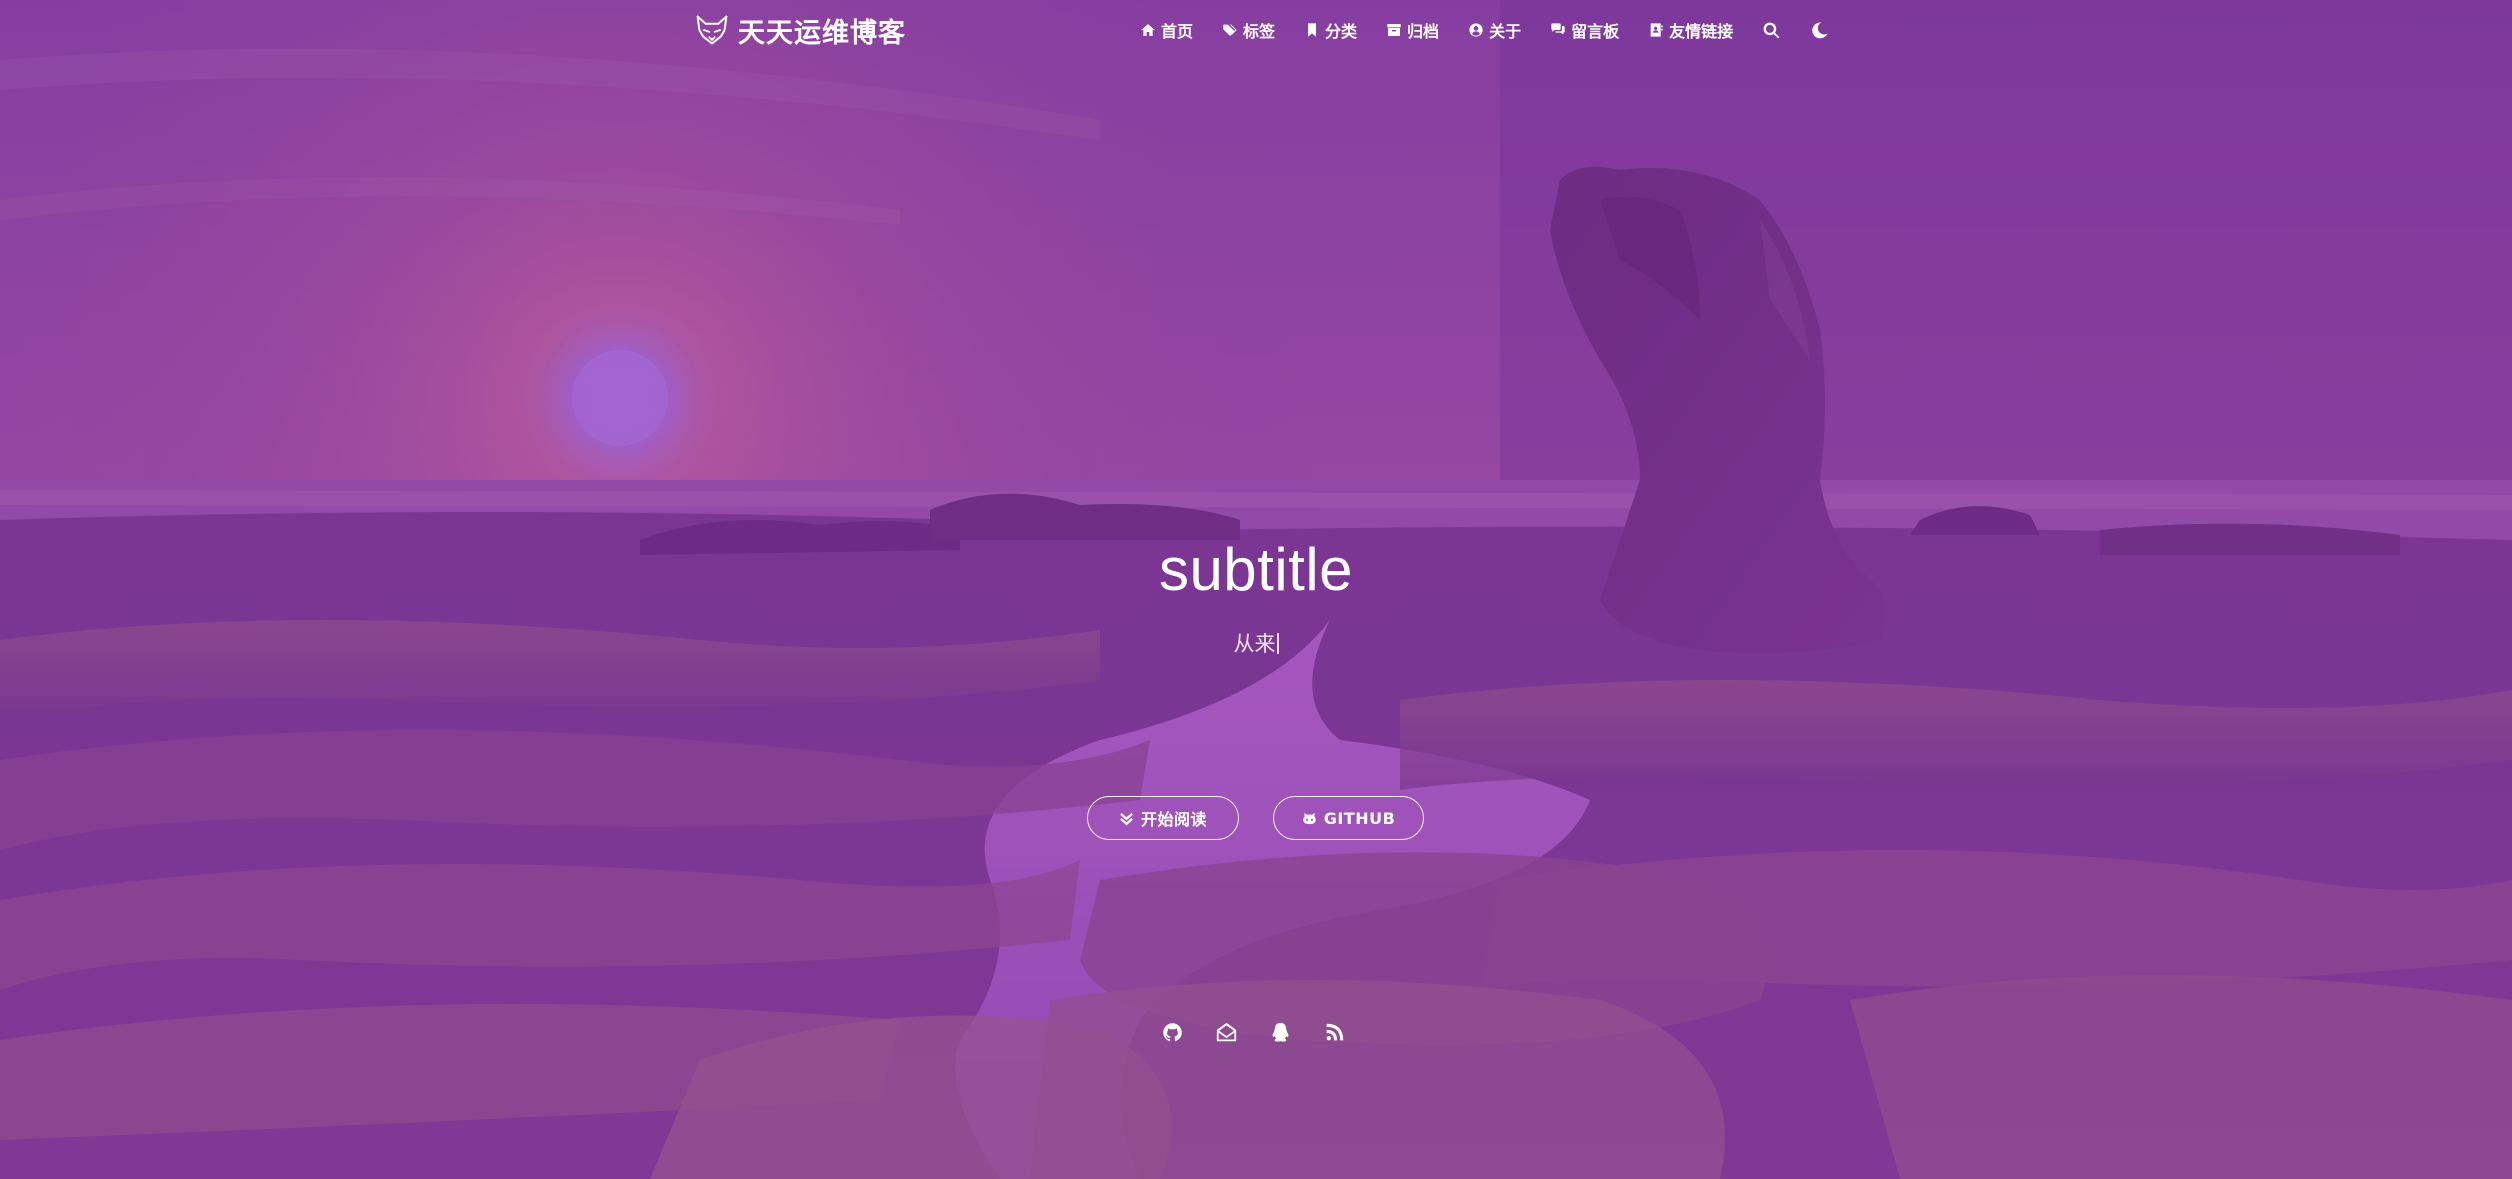  I want to click on theme-toggle-button, so click(1819, 30).